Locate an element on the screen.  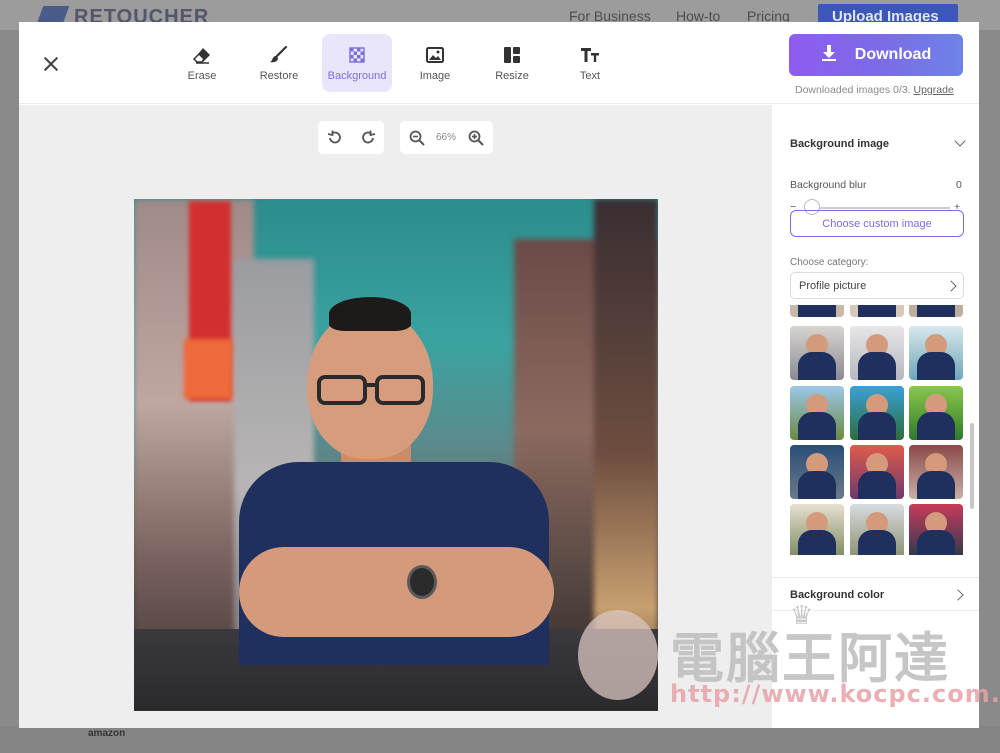
tool-image: Image is located at coordinates (435, 63).